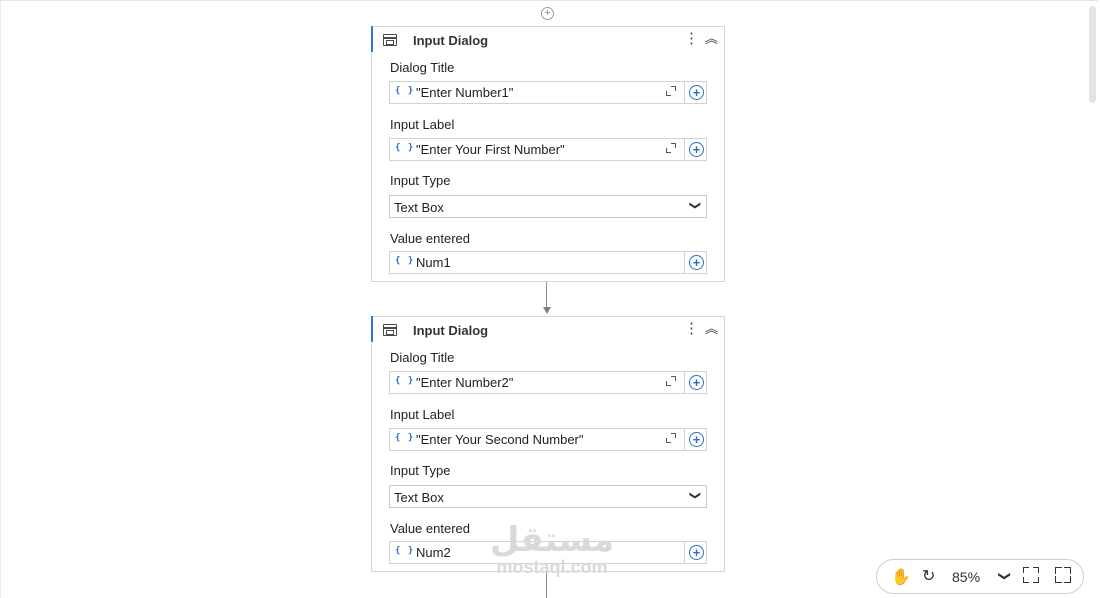 The height and width of the screenshot is (598, 1100). What do you see at coordinates (0, 299) in the screenshot?
I see `canvas-left-border` at bounding box center [0, 299].